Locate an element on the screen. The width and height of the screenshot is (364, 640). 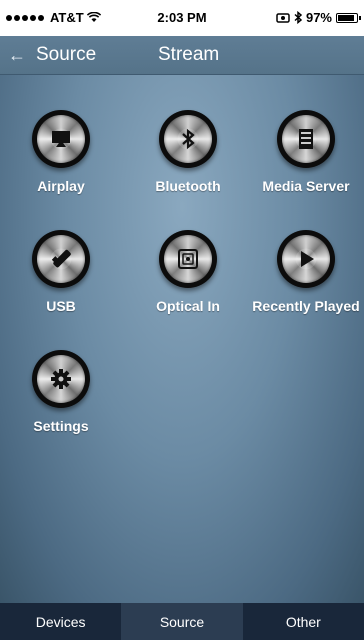
source-settings: Settings is located at coordinates (61, 392).